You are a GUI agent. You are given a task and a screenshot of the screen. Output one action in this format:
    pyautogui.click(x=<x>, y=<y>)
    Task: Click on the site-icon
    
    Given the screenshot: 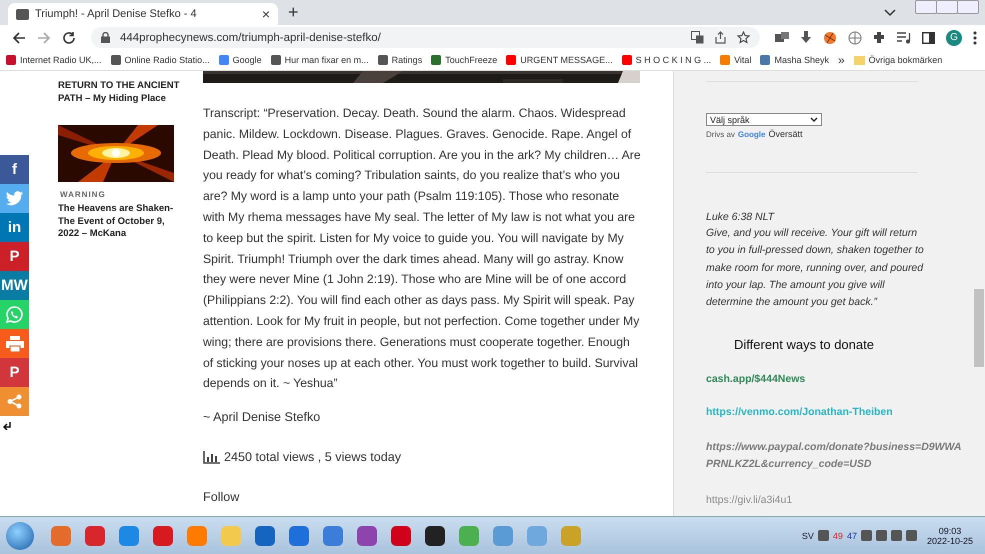 What is the action you would take?
    pyautogui.click(x=22, y=14)
    